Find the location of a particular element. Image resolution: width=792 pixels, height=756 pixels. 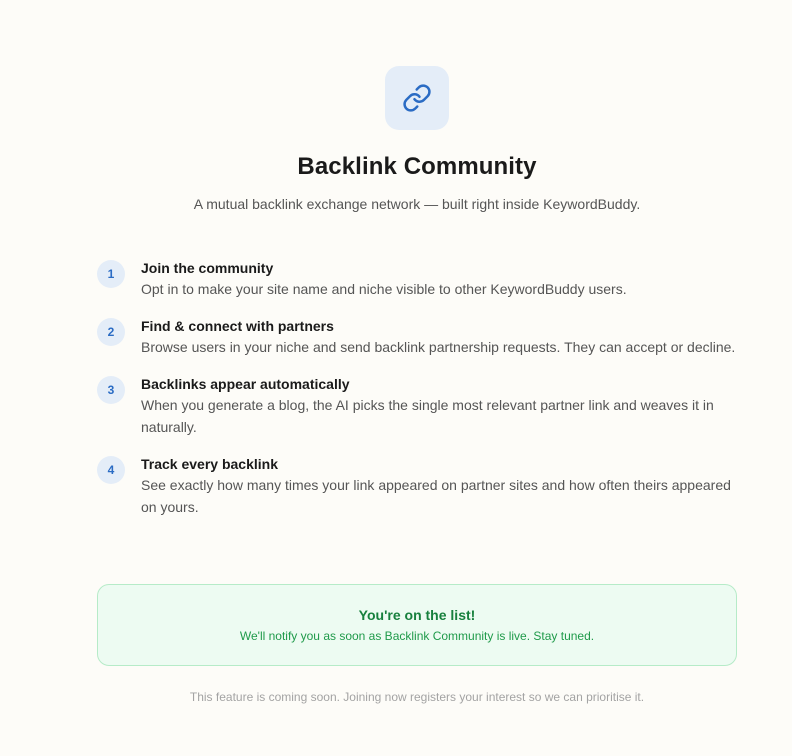

step-title: Join the community is located at coordinates (207, 268).